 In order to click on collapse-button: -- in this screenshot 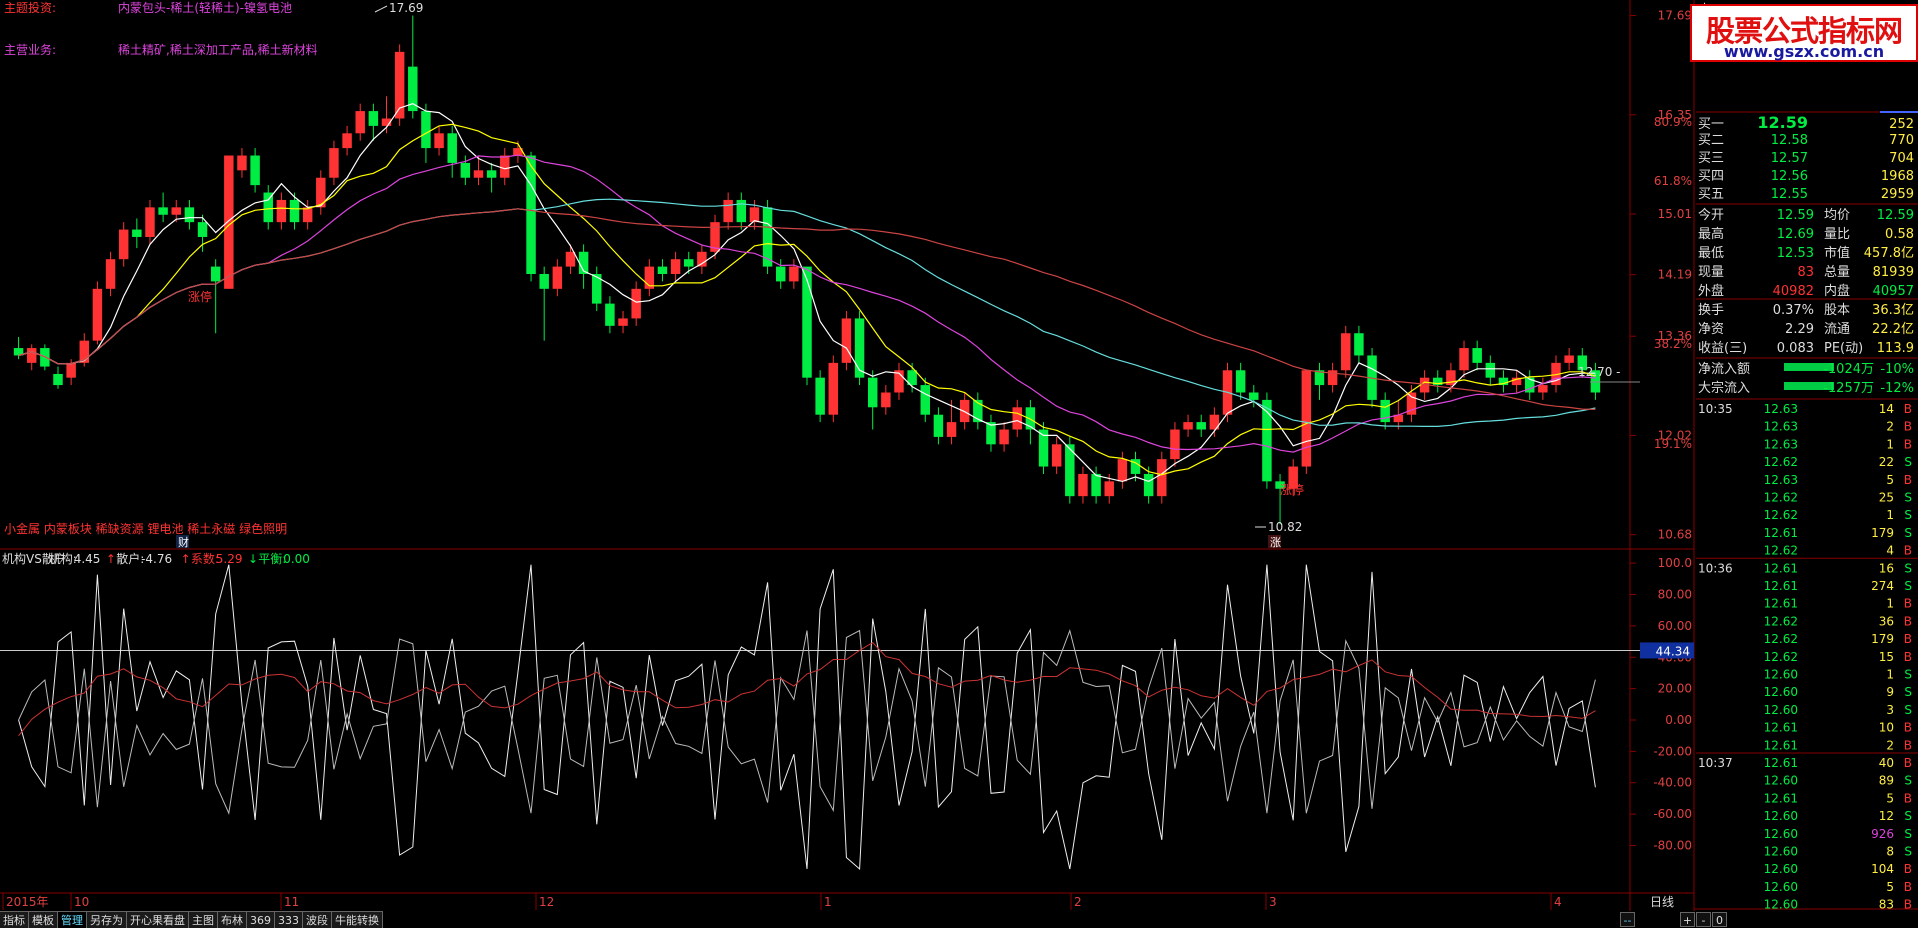, I will do `click(1627, 919)`.